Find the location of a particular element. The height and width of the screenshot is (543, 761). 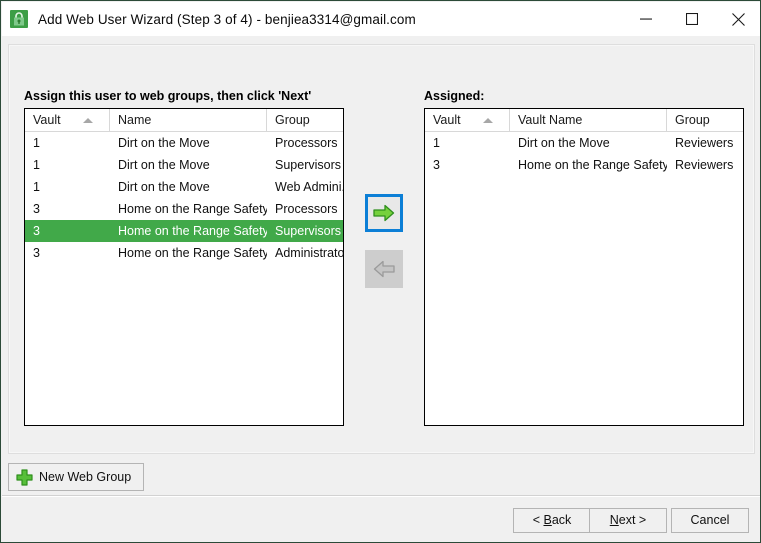

close-icon is located at coordinates (737, 19).